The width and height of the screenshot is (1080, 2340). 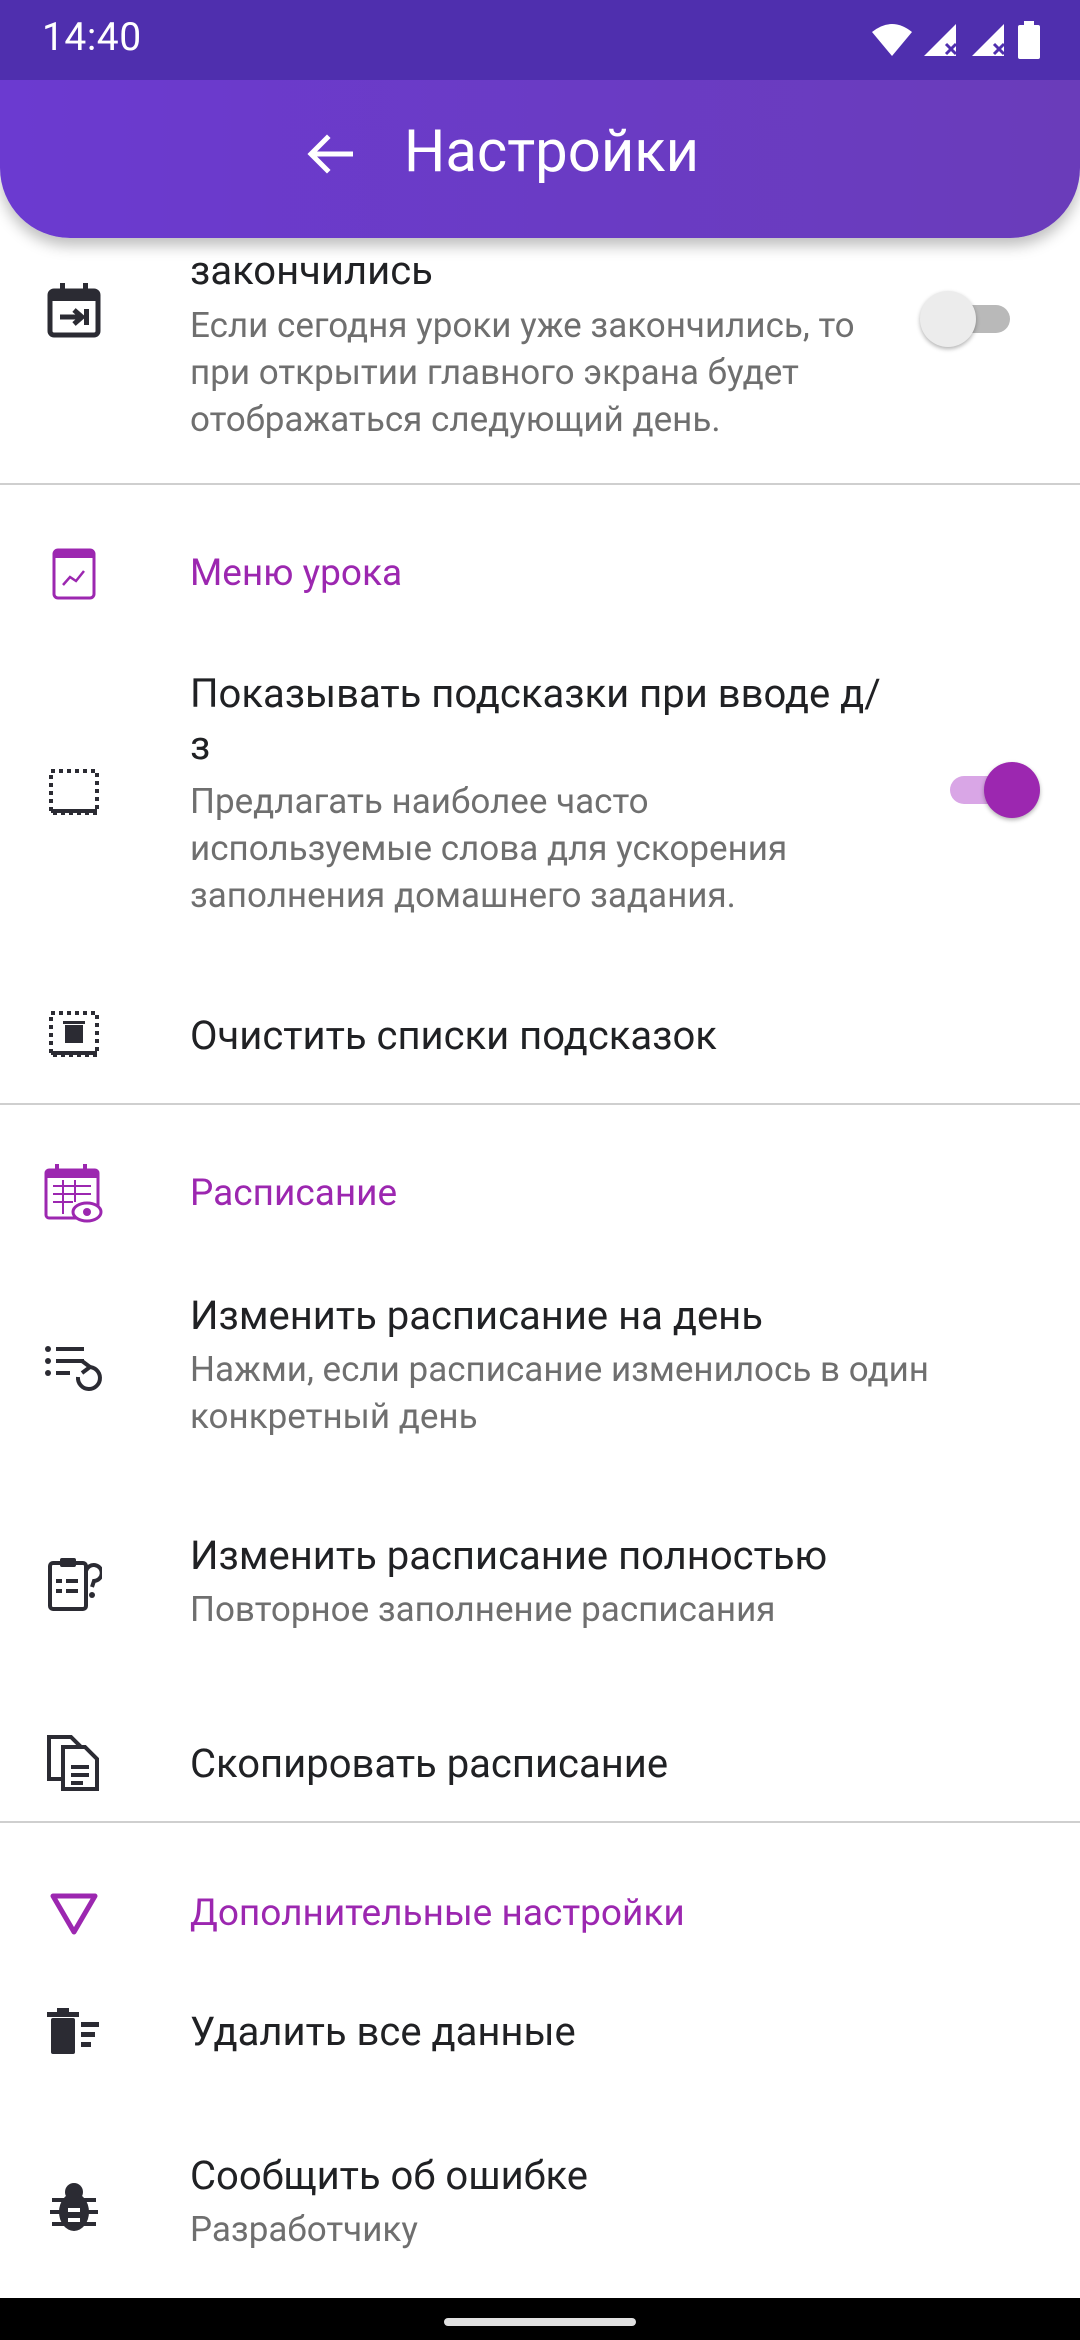 I want to click on pref-summary: Повторное заполнение расписания, so click(x=483, y=1609).